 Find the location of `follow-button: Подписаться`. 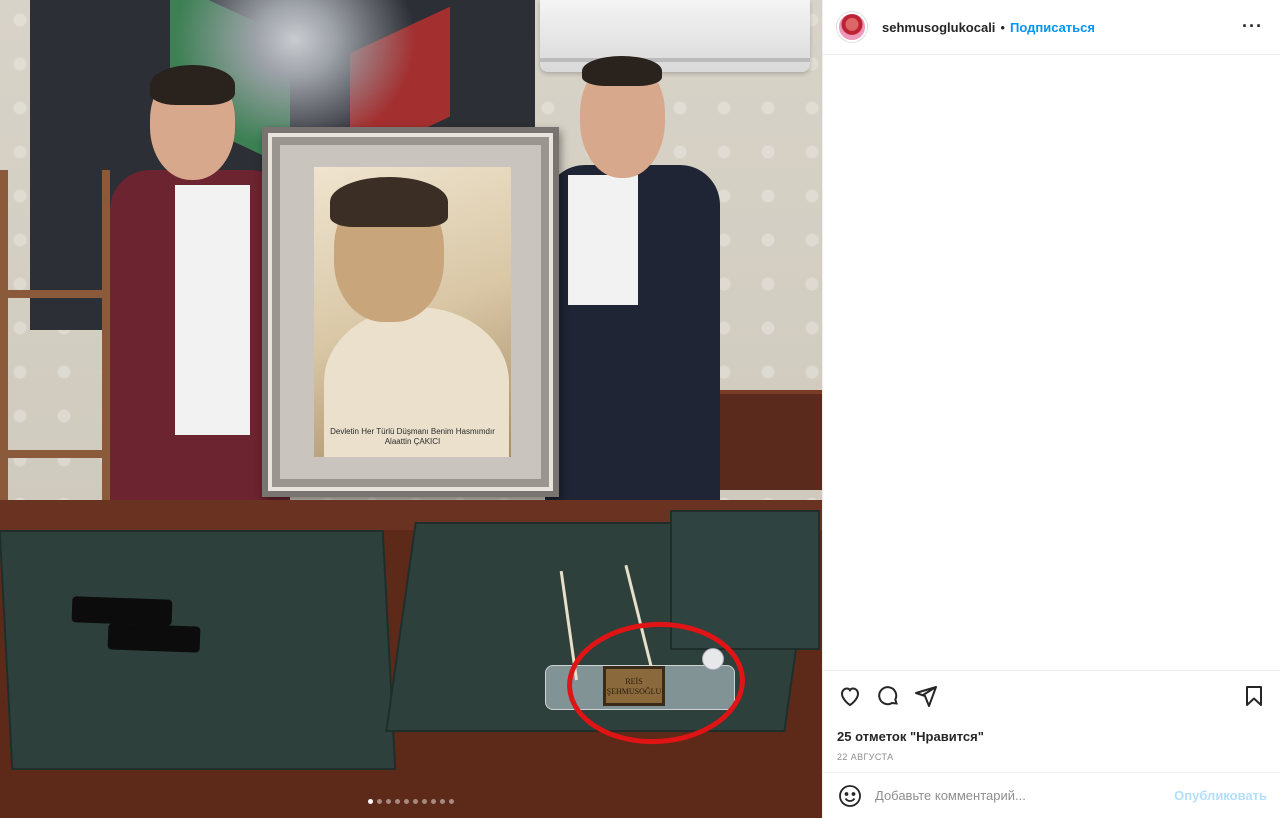

follow-button: Подписаться is located at coordinates (1052, 27).